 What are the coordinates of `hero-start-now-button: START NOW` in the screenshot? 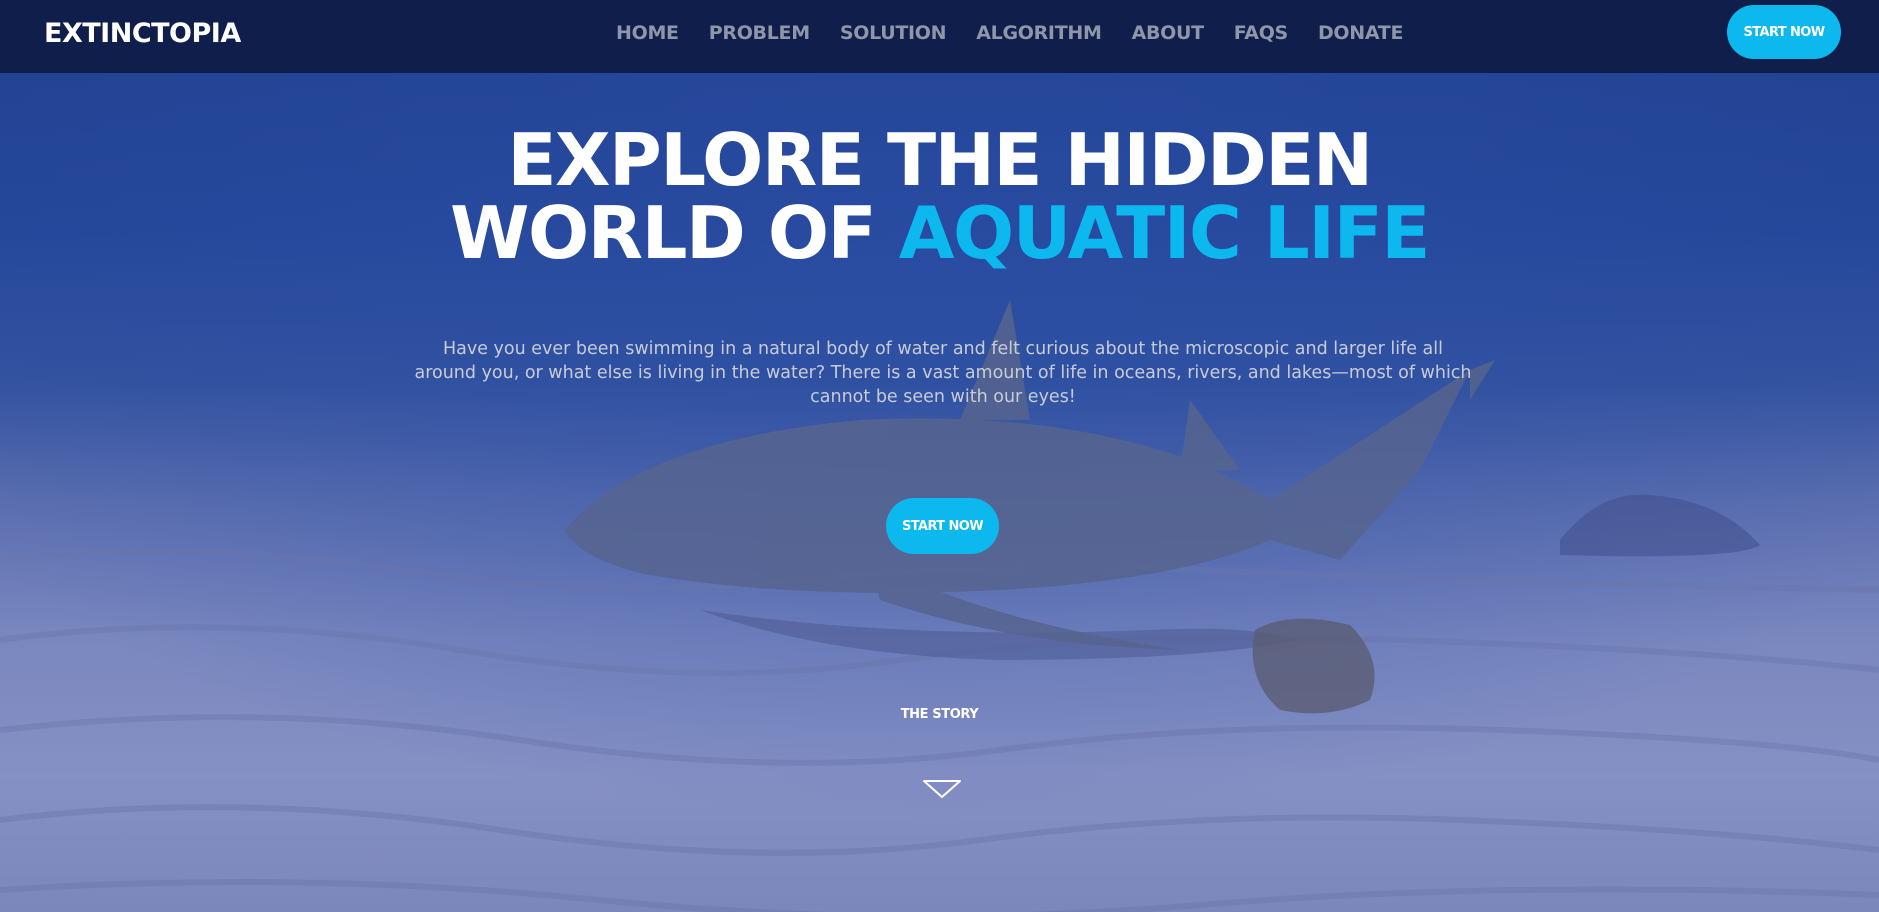 It's located at (942, 526).